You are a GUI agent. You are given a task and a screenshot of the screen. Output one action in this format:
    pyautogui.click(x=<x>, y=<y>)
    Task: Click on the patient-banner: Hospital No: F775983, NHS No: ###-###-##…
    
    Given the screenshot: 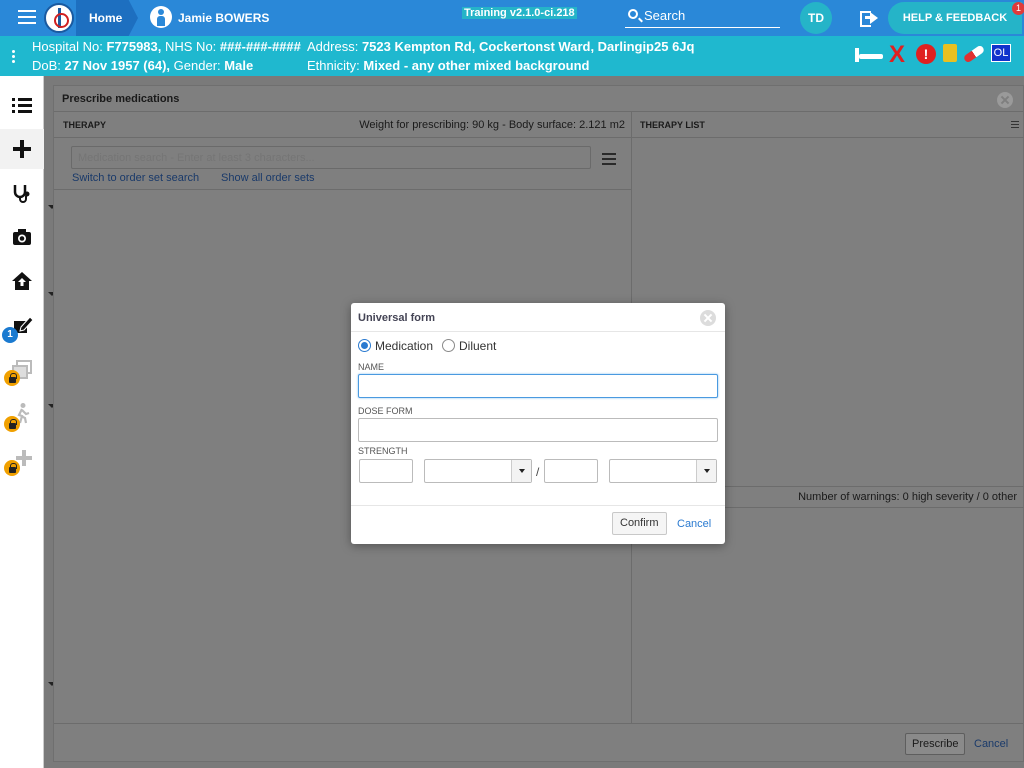 What is the action you would take?
    pyautogui.click(x=512, y=56)
    